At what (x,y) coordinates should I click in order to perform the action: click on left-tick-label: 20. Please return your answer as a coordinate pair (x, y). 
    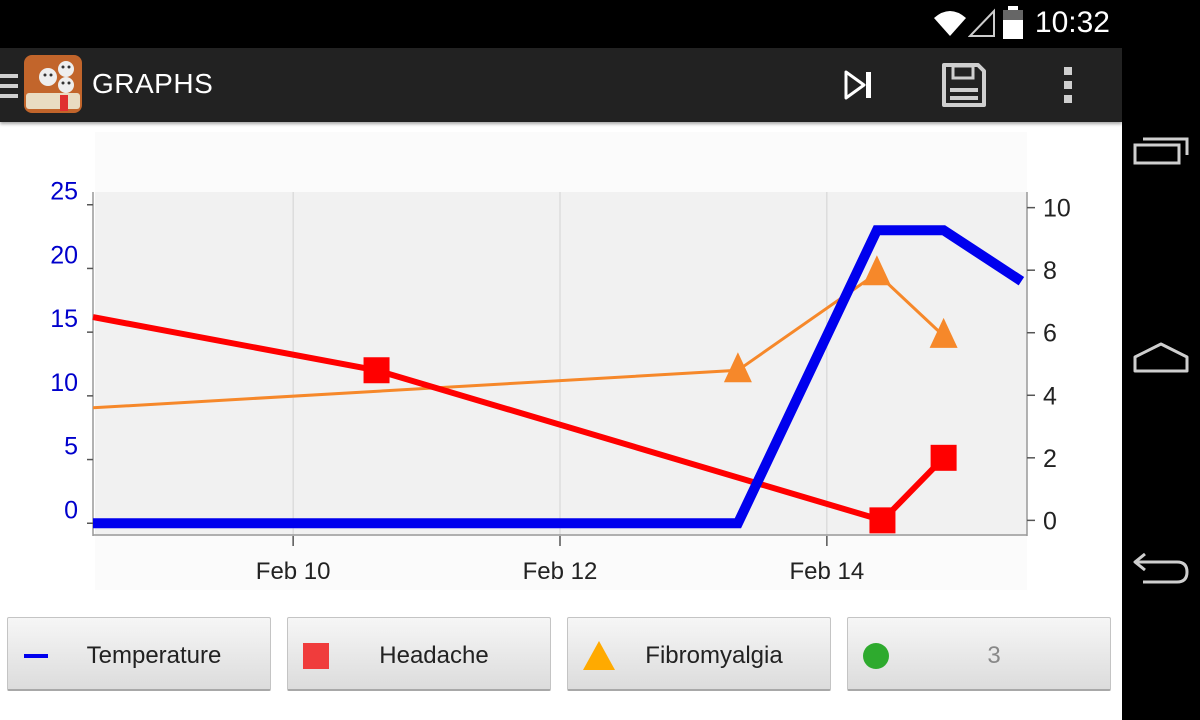
    Looking at the image, I should click on (64, 255).